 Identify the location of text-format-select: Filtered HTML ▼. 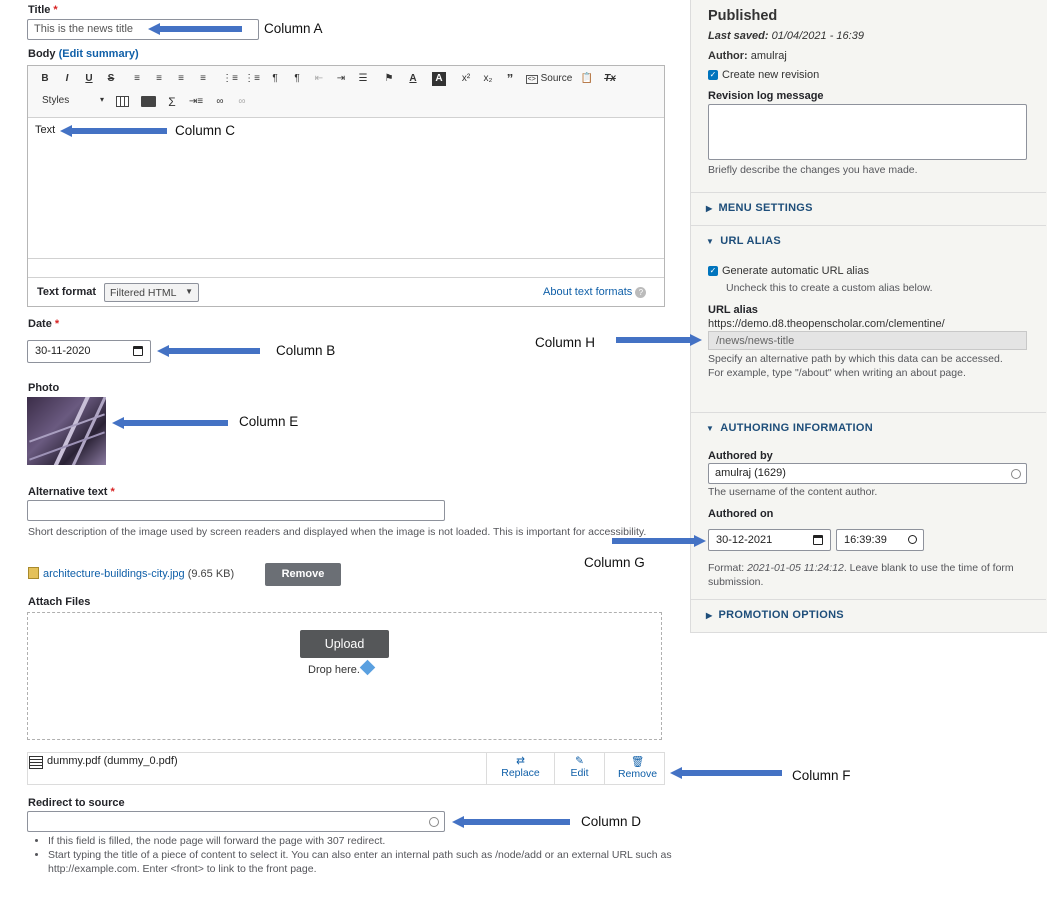
(151, 292).